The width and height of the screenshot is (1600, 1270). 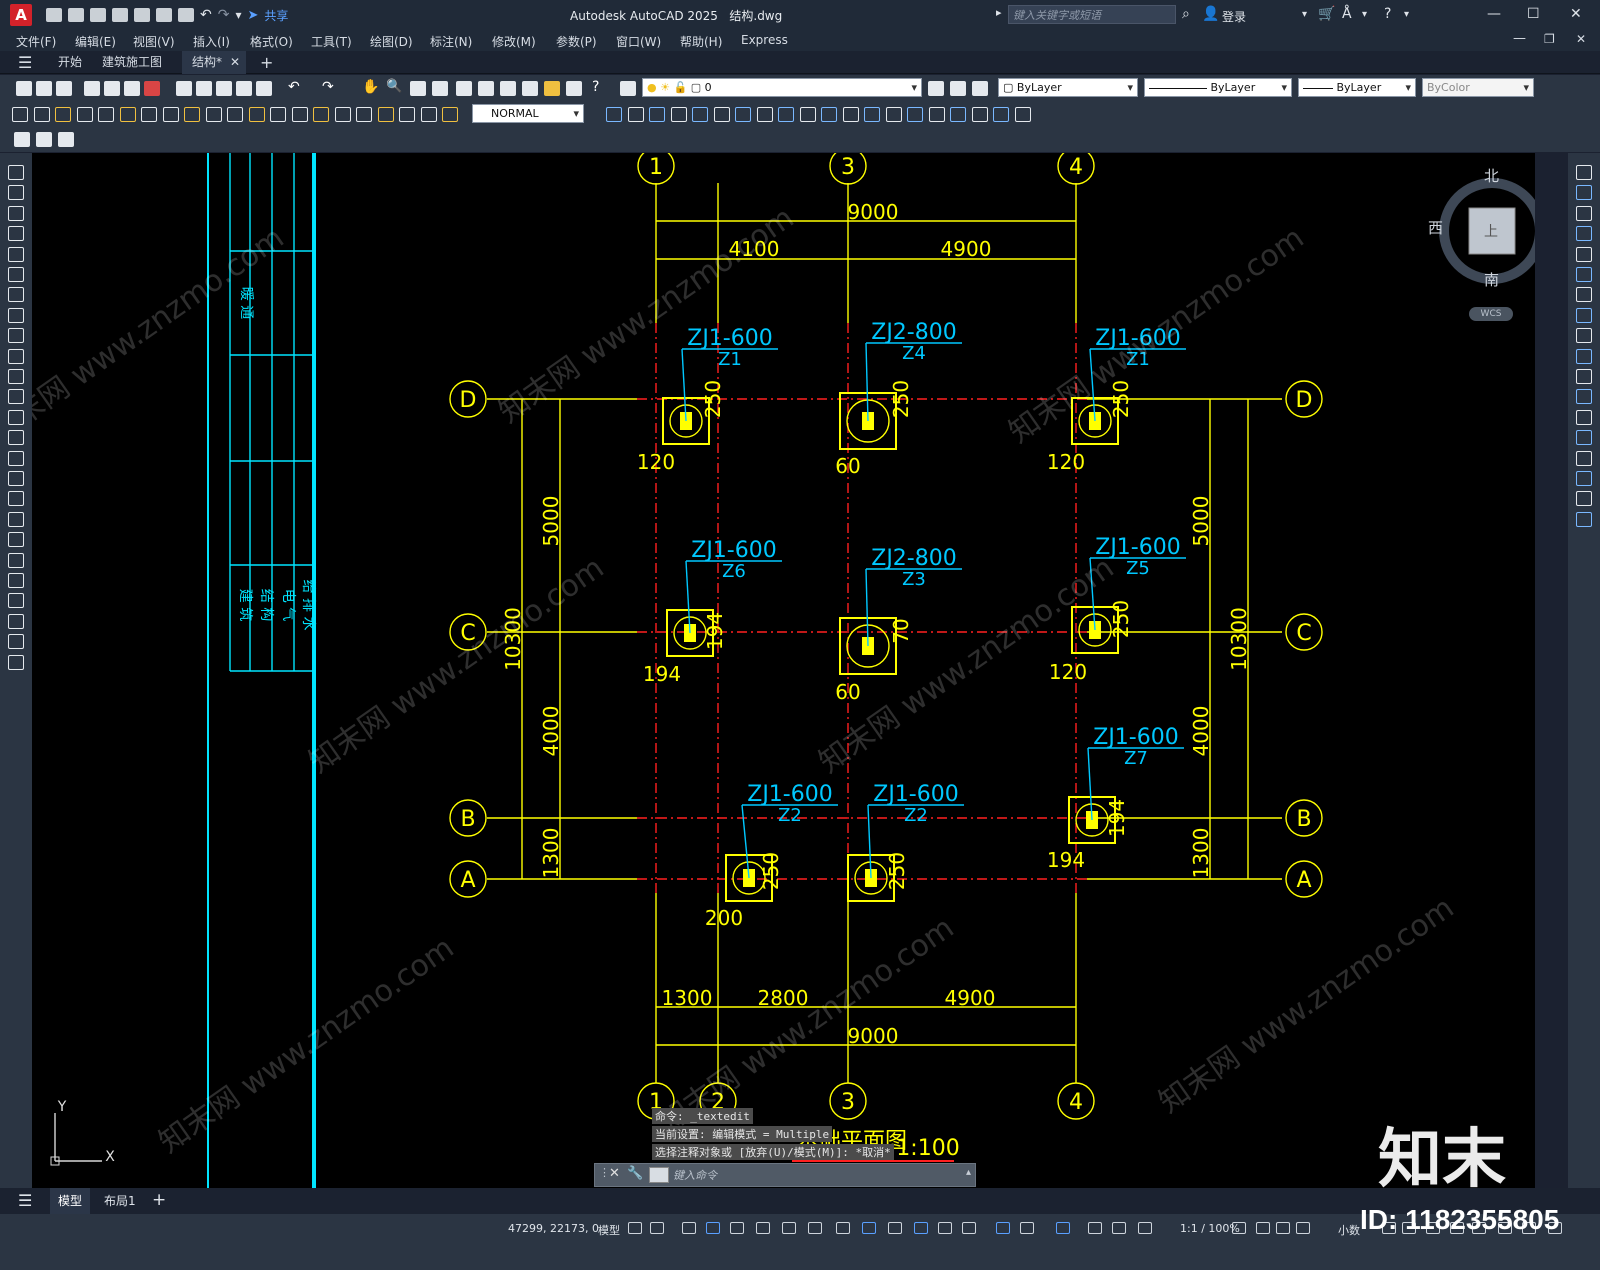 What do you see at coordinates (635, 114) in the screenshot?
I see `modify-tool-2-icon` at bounding box center [635, 114].